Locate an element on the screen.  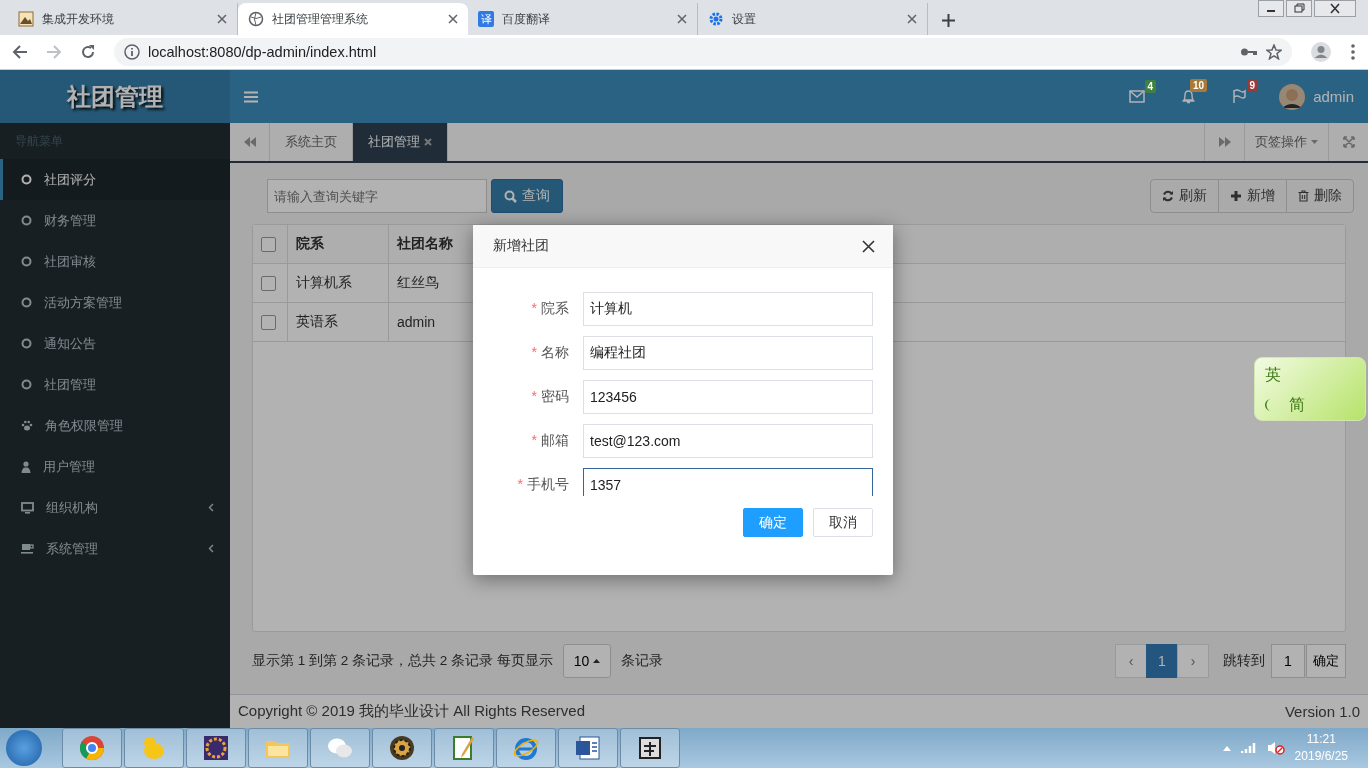
page-tab: 社团管理 is located at coordinates (400, 142).